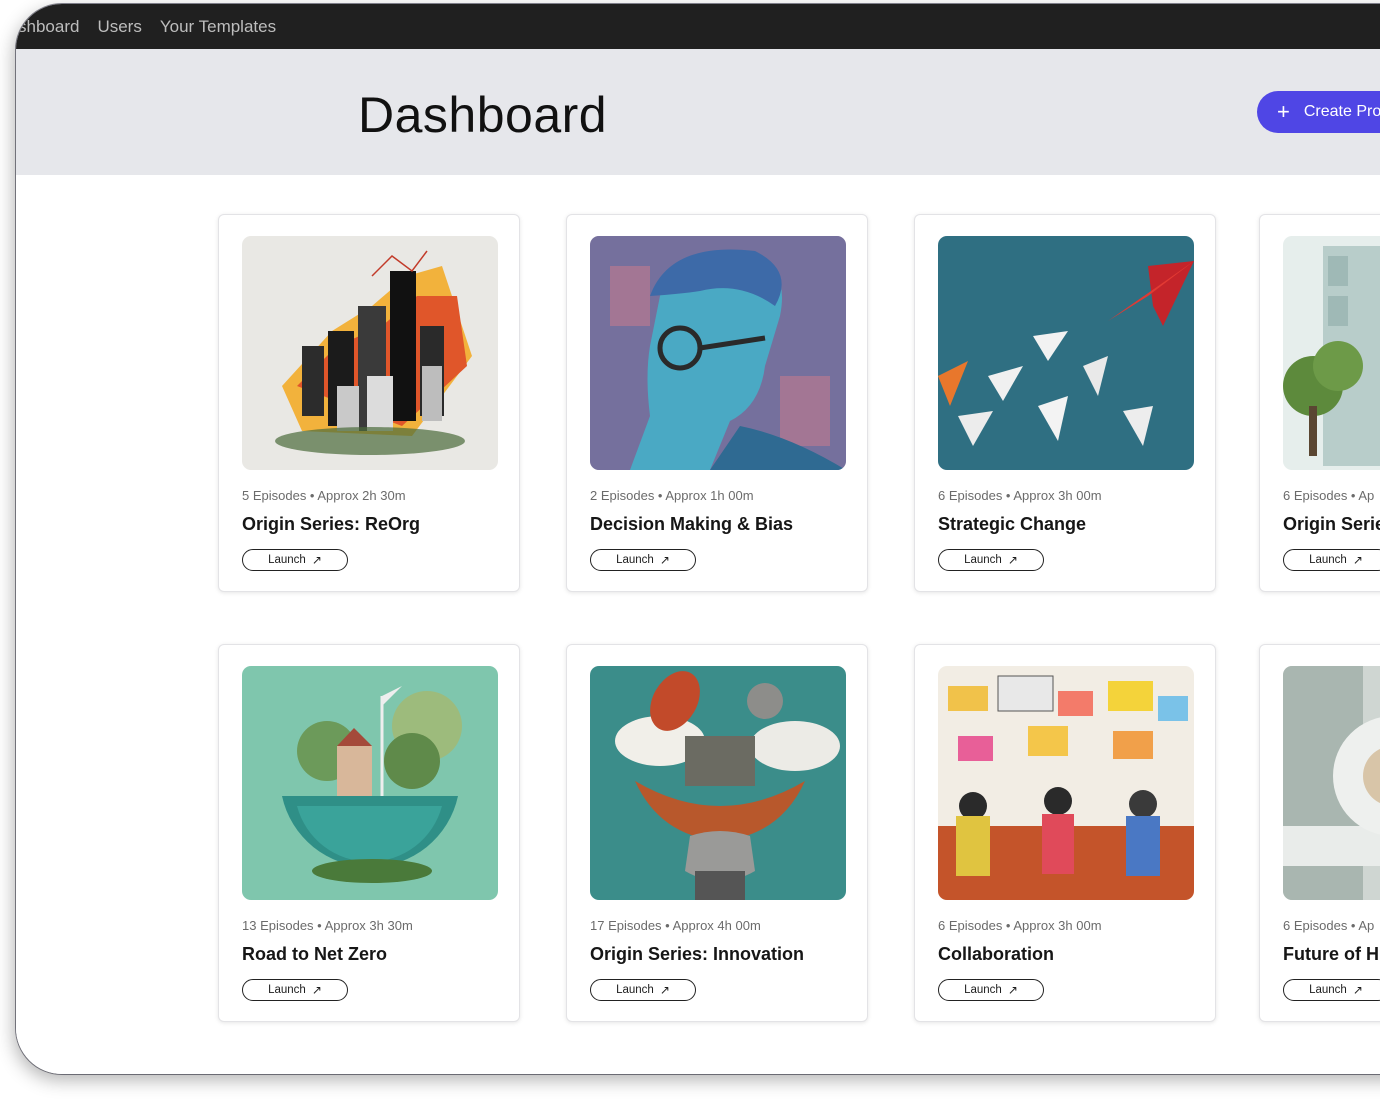  Describe the element at coordinates (672, 495) in the screenshot. I see `card-meta: 2 Episodes • Approx 1h 00m` at that location.